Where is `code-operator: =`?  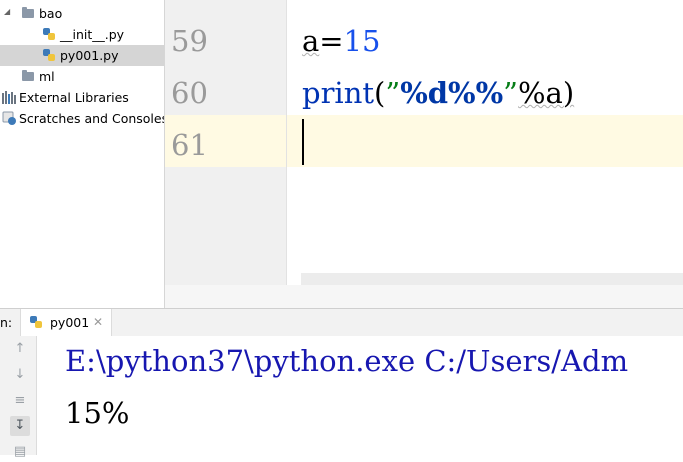 code-operator: = is located at coordinates (331, 41).